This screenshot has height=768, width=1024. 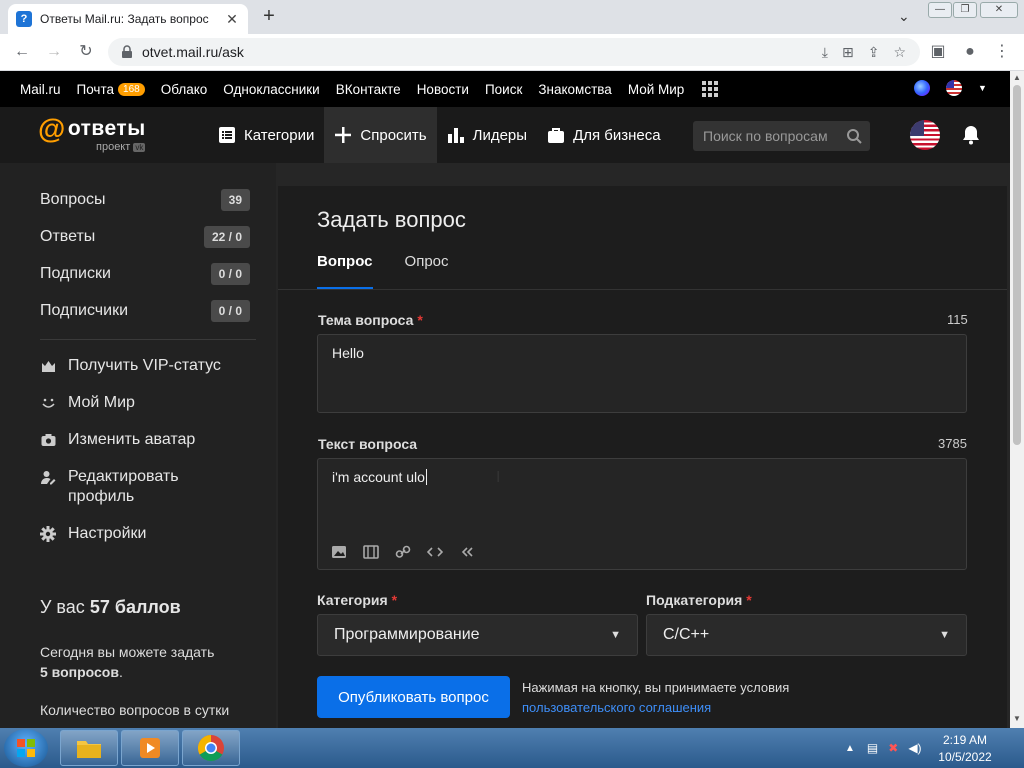 I want to click on action-center-flag-icon: ✖, so click(x=893, y=748).